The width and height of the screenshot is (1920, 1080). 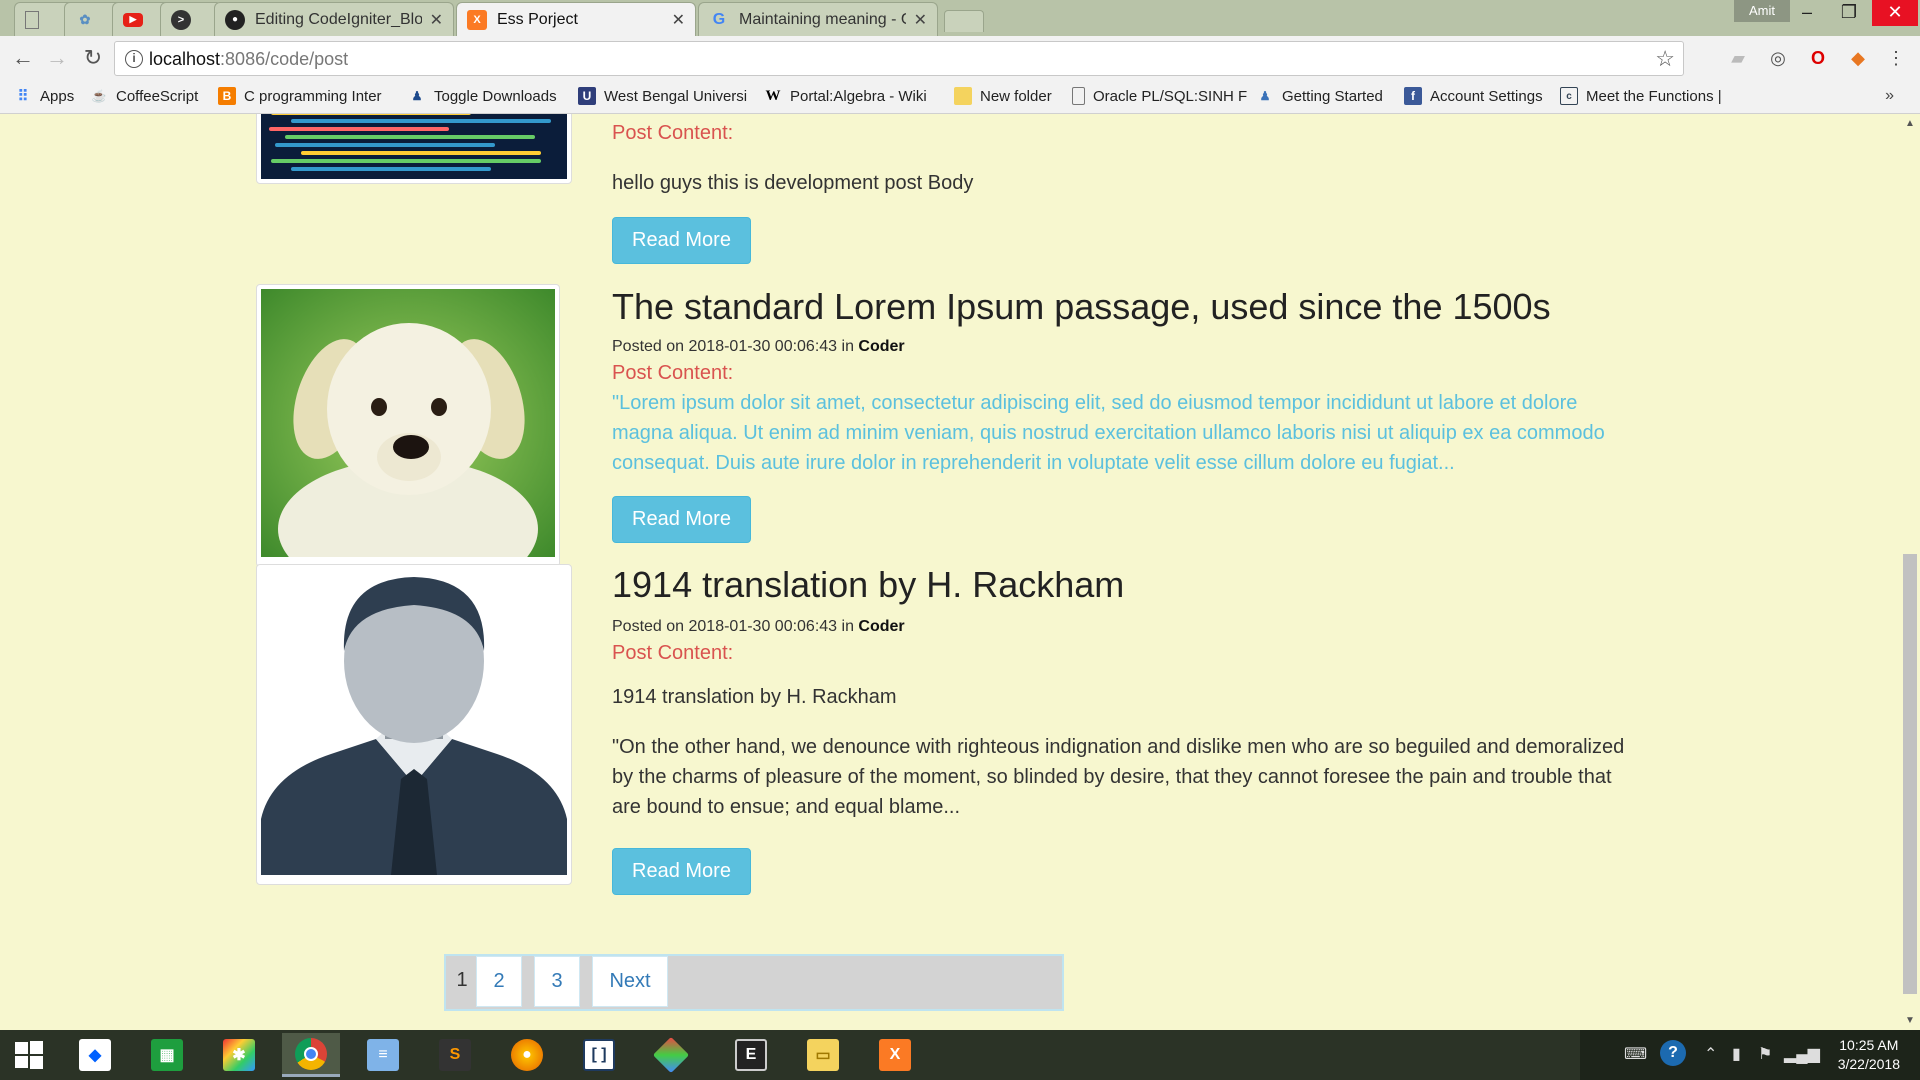 I want to click on clock-date: 3/22/2018, so click(x=1868, y=1064).